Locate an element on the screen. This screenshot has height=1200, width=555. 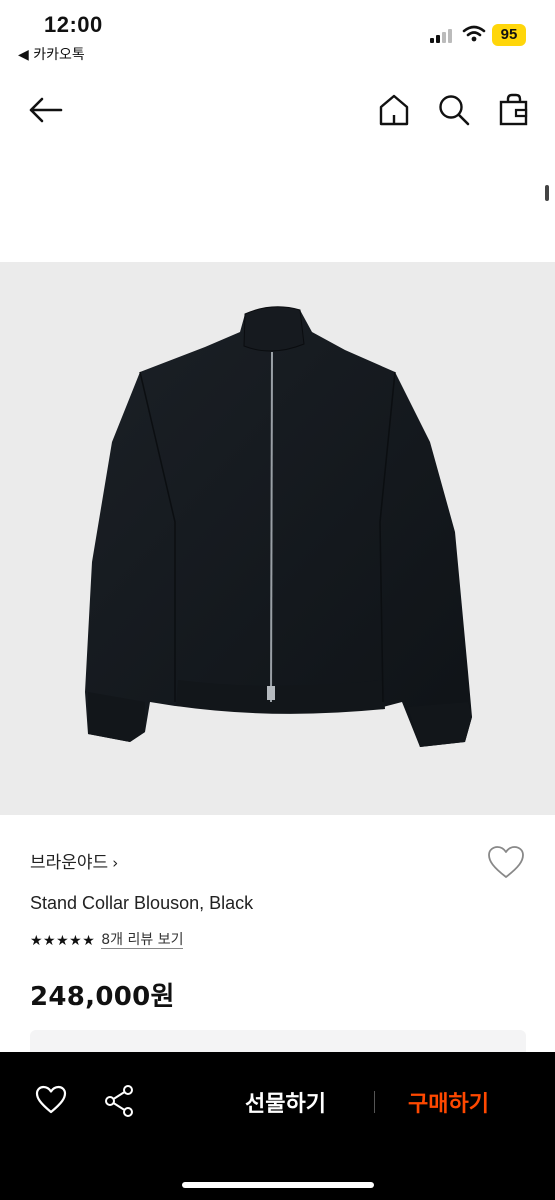
share-button is located at coordinates (120, 1102).